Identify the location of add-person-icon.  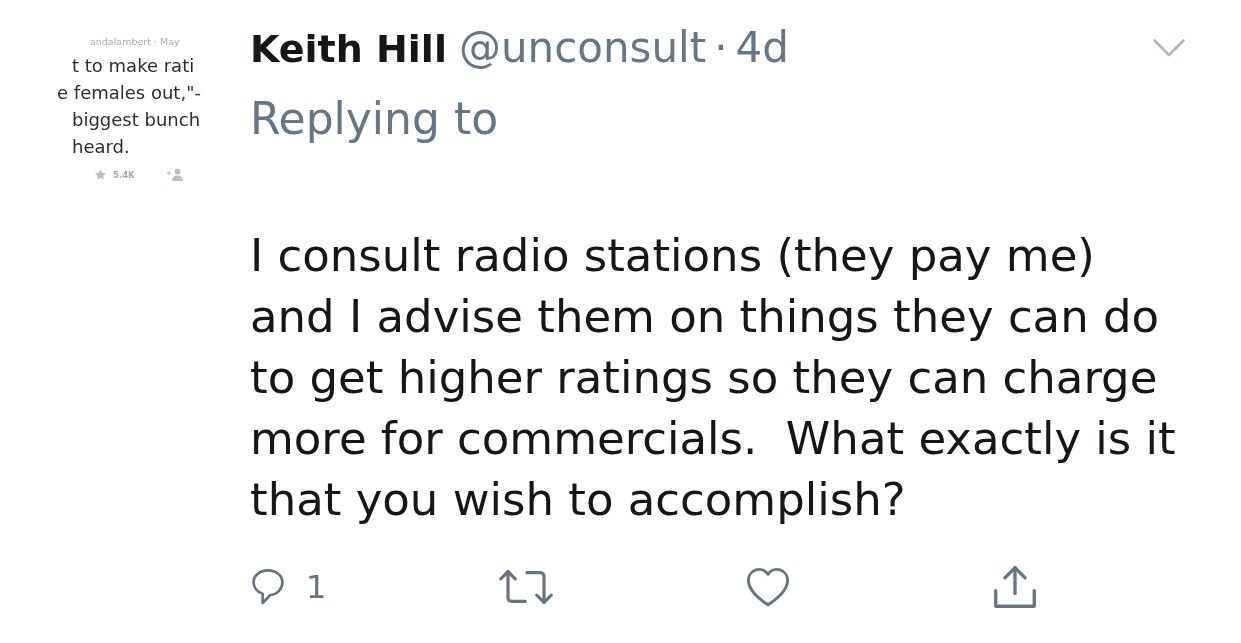
(175, 174).